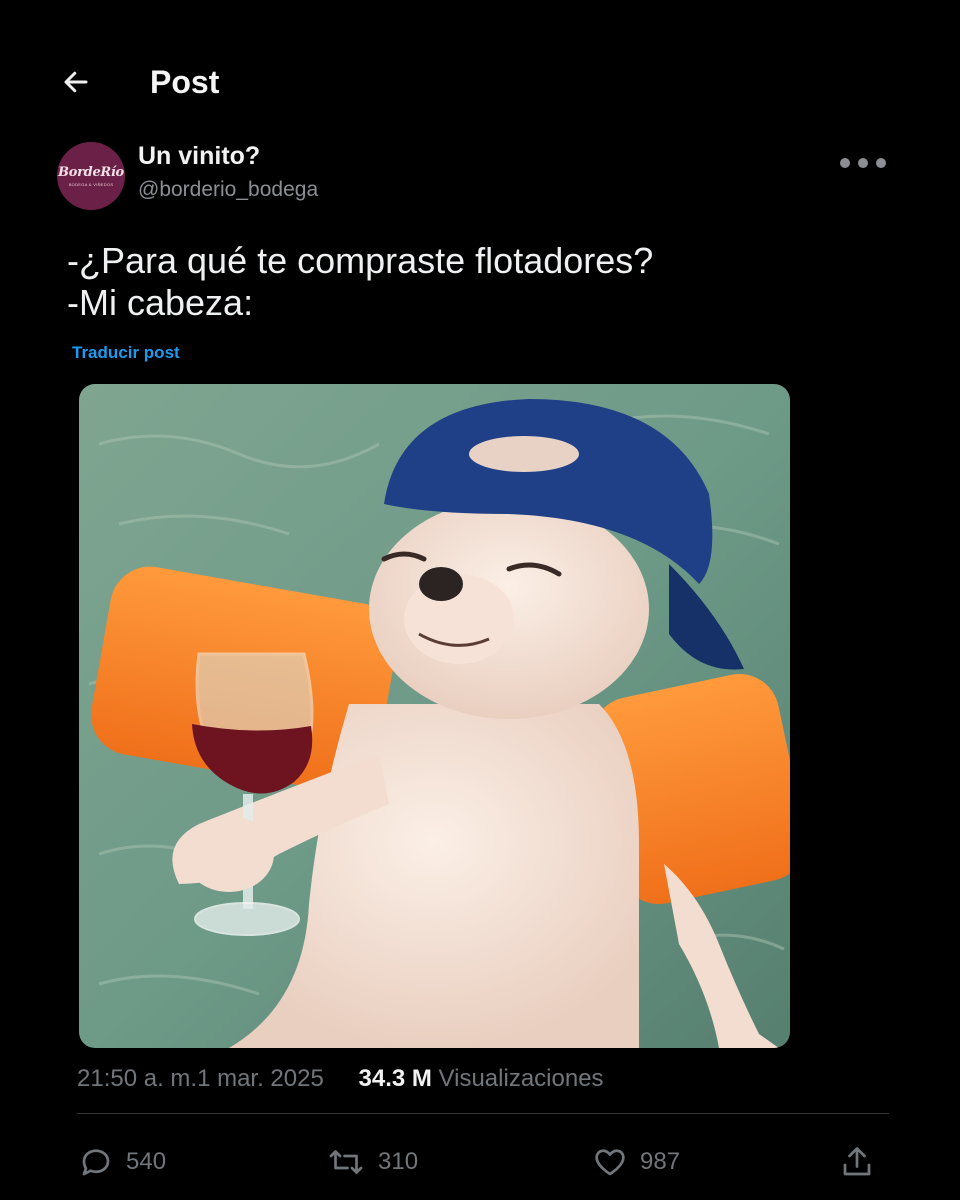  What do you see at coordinates (199, 156) in the screenshot?
I see `author-display-name: Un vinito?` at bounding box center [199, 156].